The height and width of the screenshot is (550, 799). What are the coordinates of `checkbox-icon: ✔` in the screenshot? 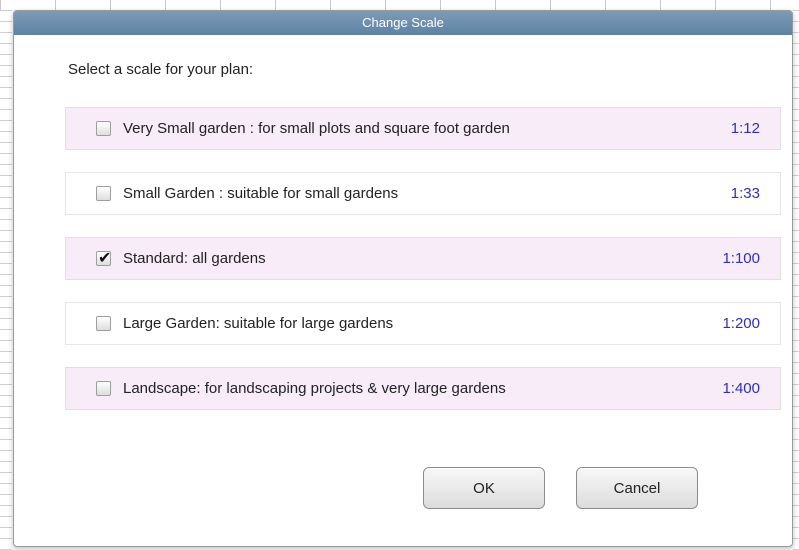 It's located at (104, 257).